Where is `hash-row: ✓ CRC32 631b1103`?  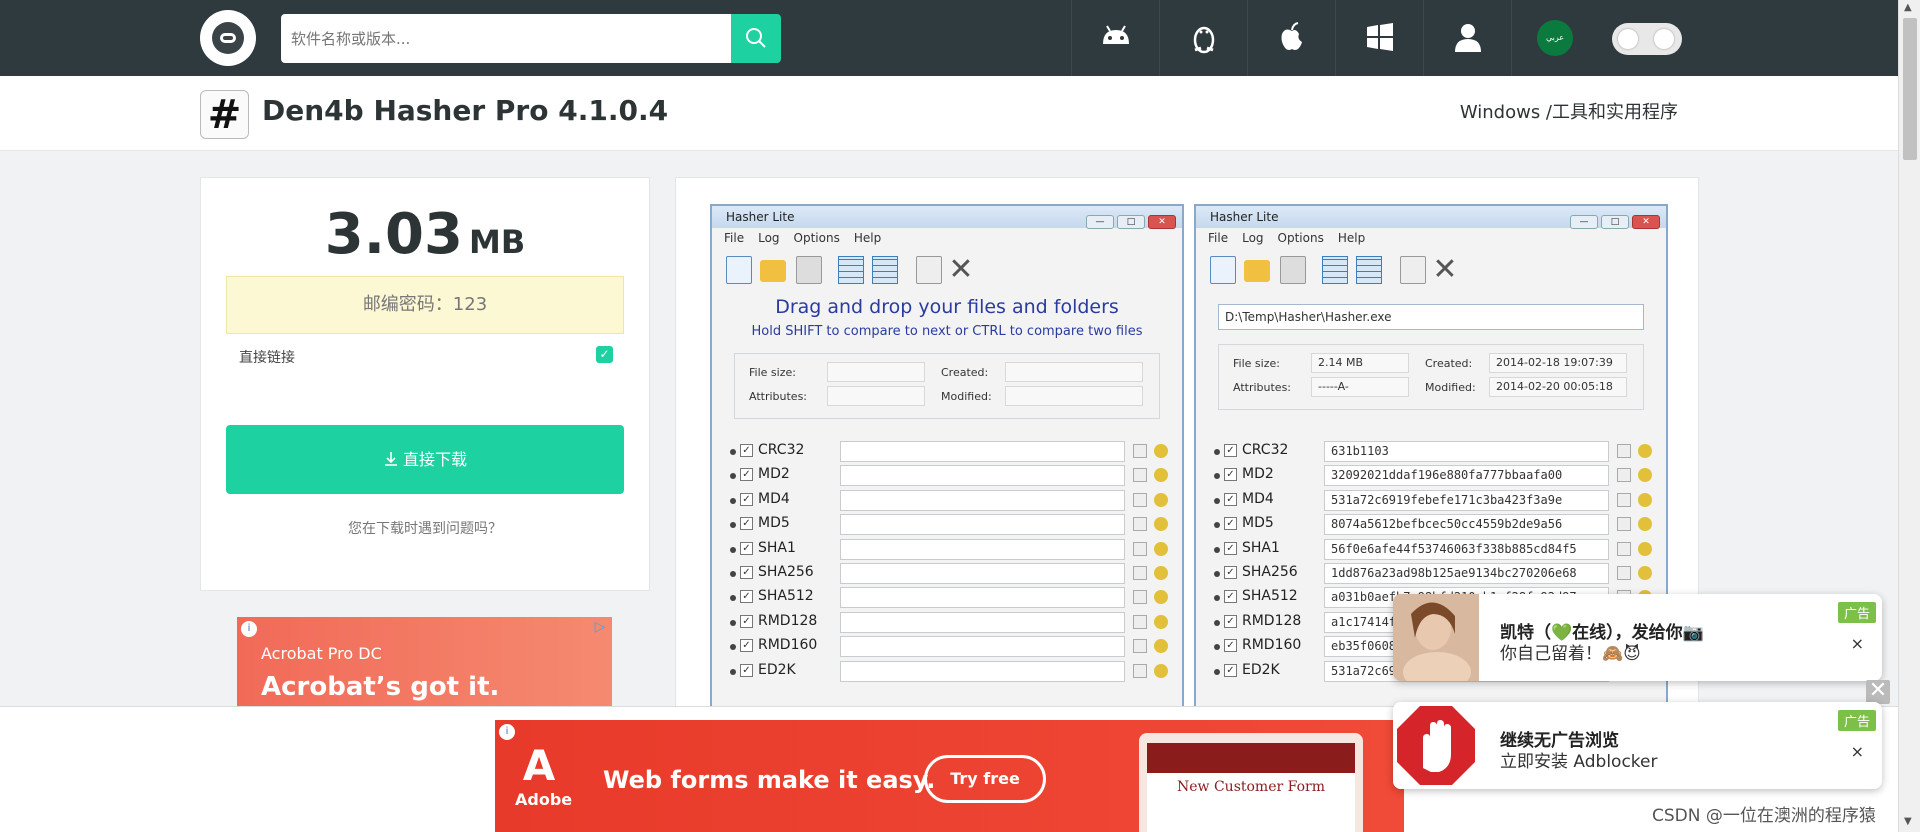
hash-row: ✓ CRC32 631b1103 is located at coordinates (1432, 452).